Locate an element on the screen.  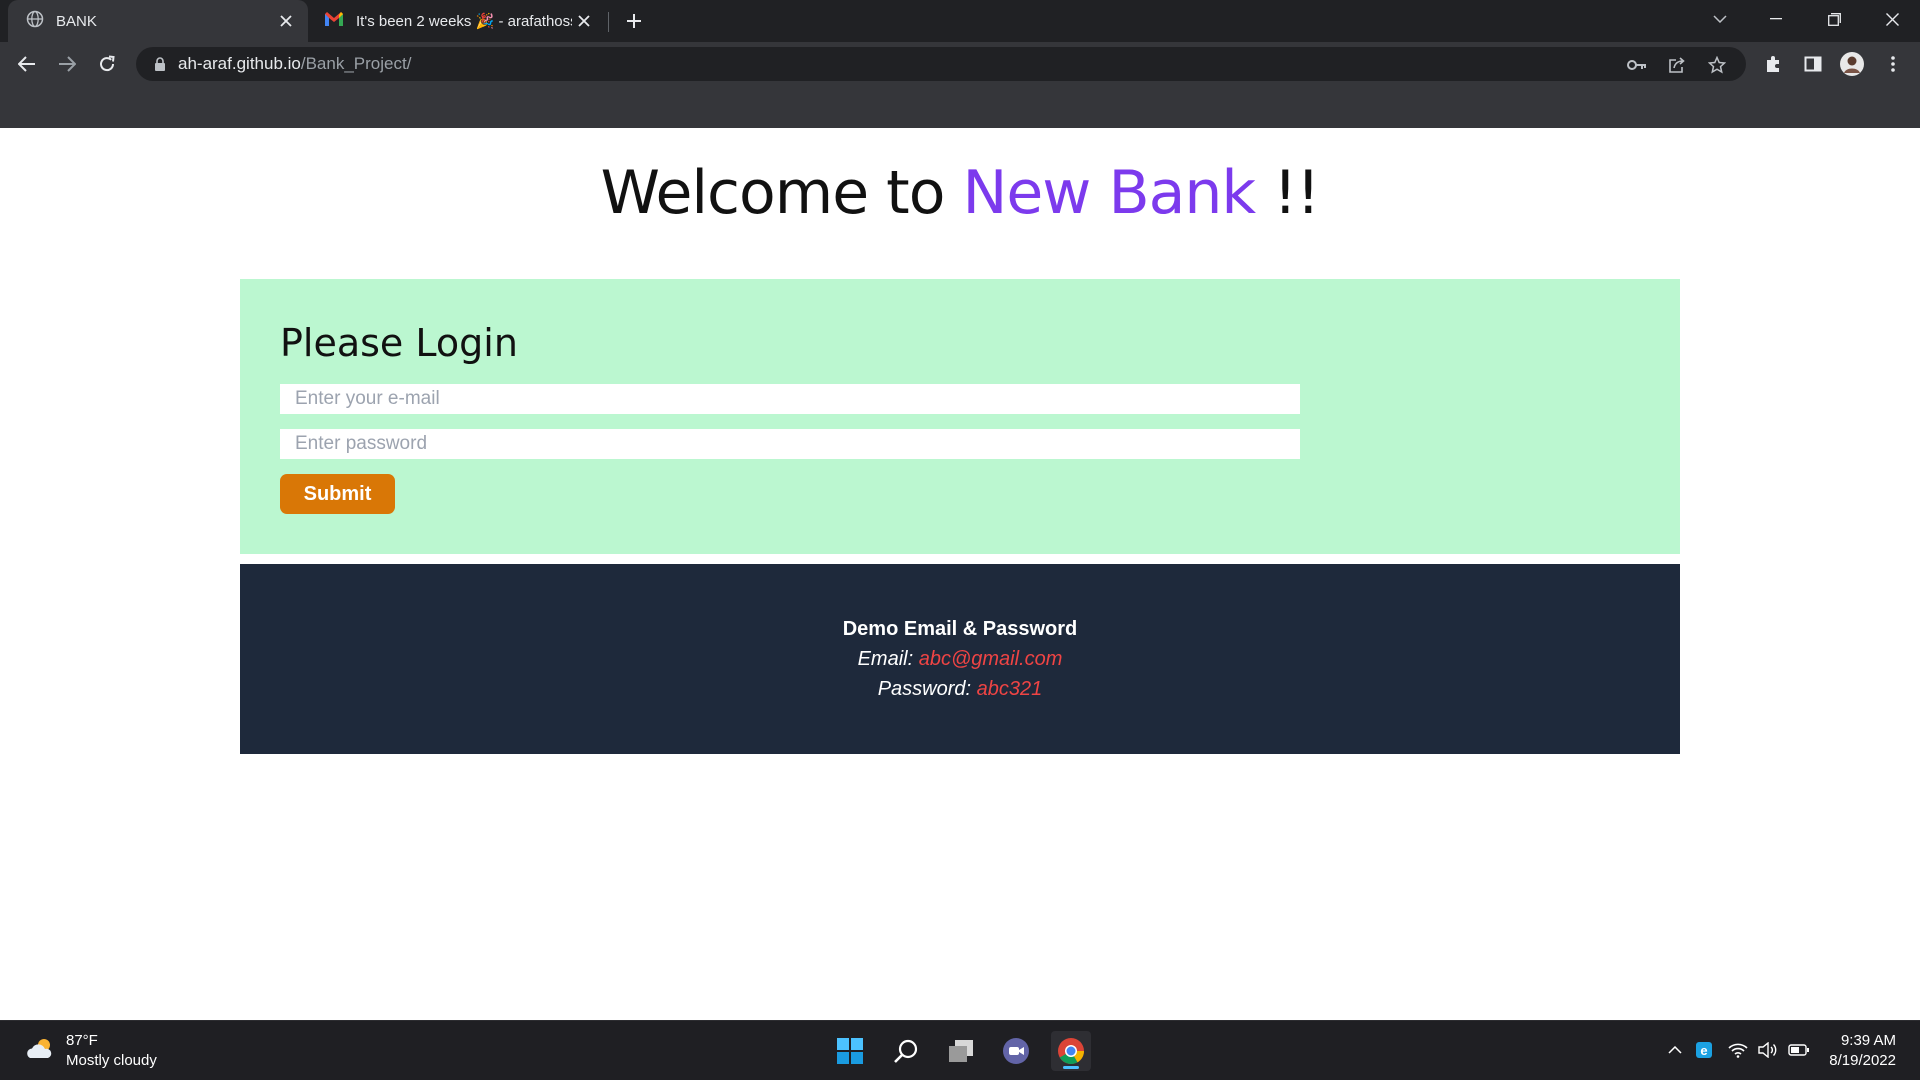
weather-widget: 87°F Mostly cloudy is located at coordinates (90, 1051).